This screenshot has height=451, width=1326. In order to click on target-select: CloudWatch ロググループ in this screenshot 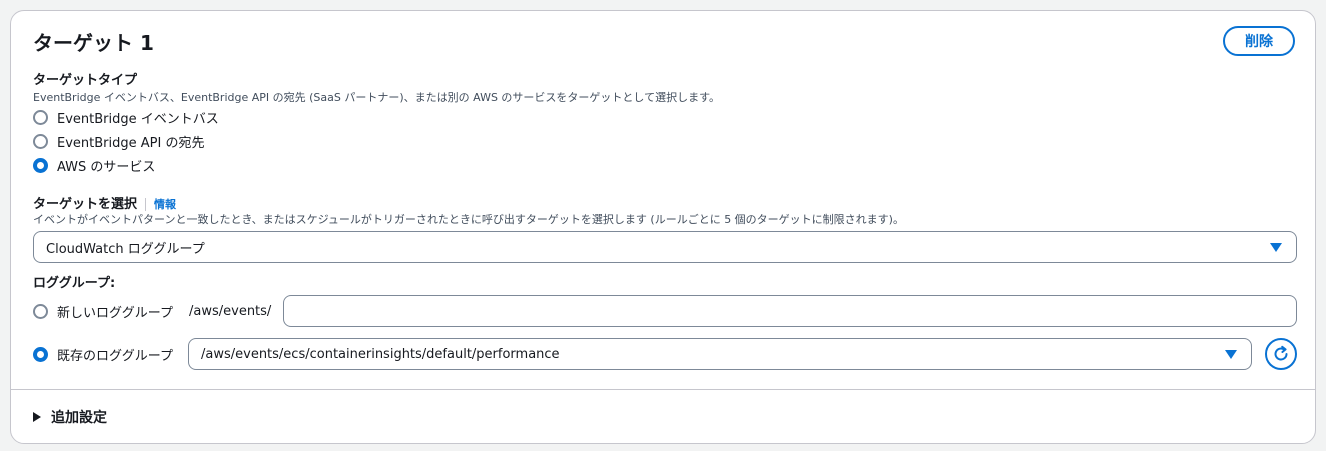, I will do `click(665, 247)`.